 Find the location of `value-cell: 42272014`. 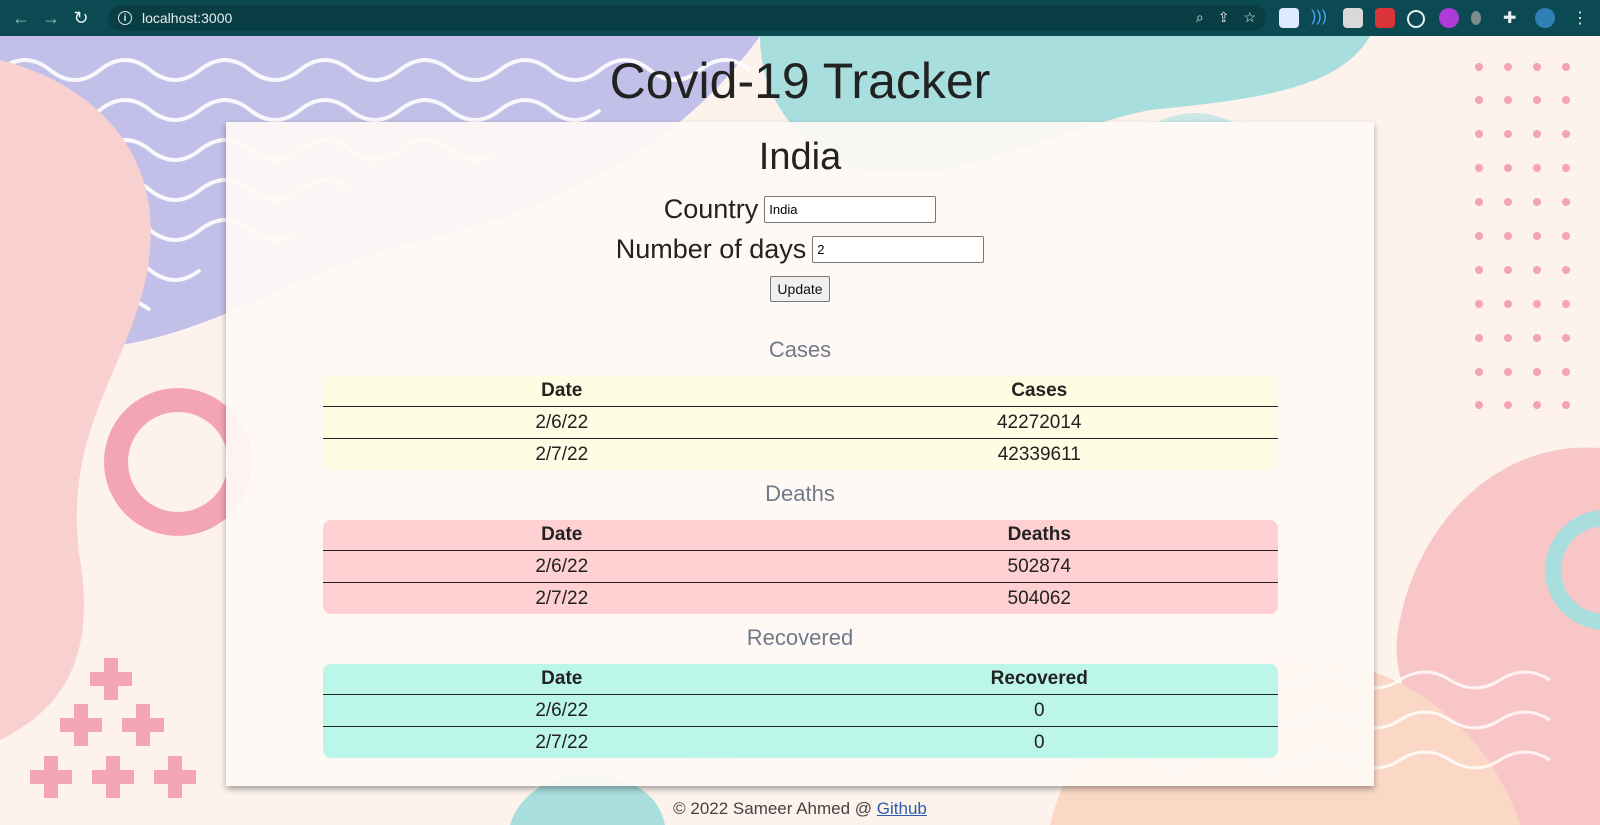

value-cell: 42272014 is located at coordinates (1039, 422).